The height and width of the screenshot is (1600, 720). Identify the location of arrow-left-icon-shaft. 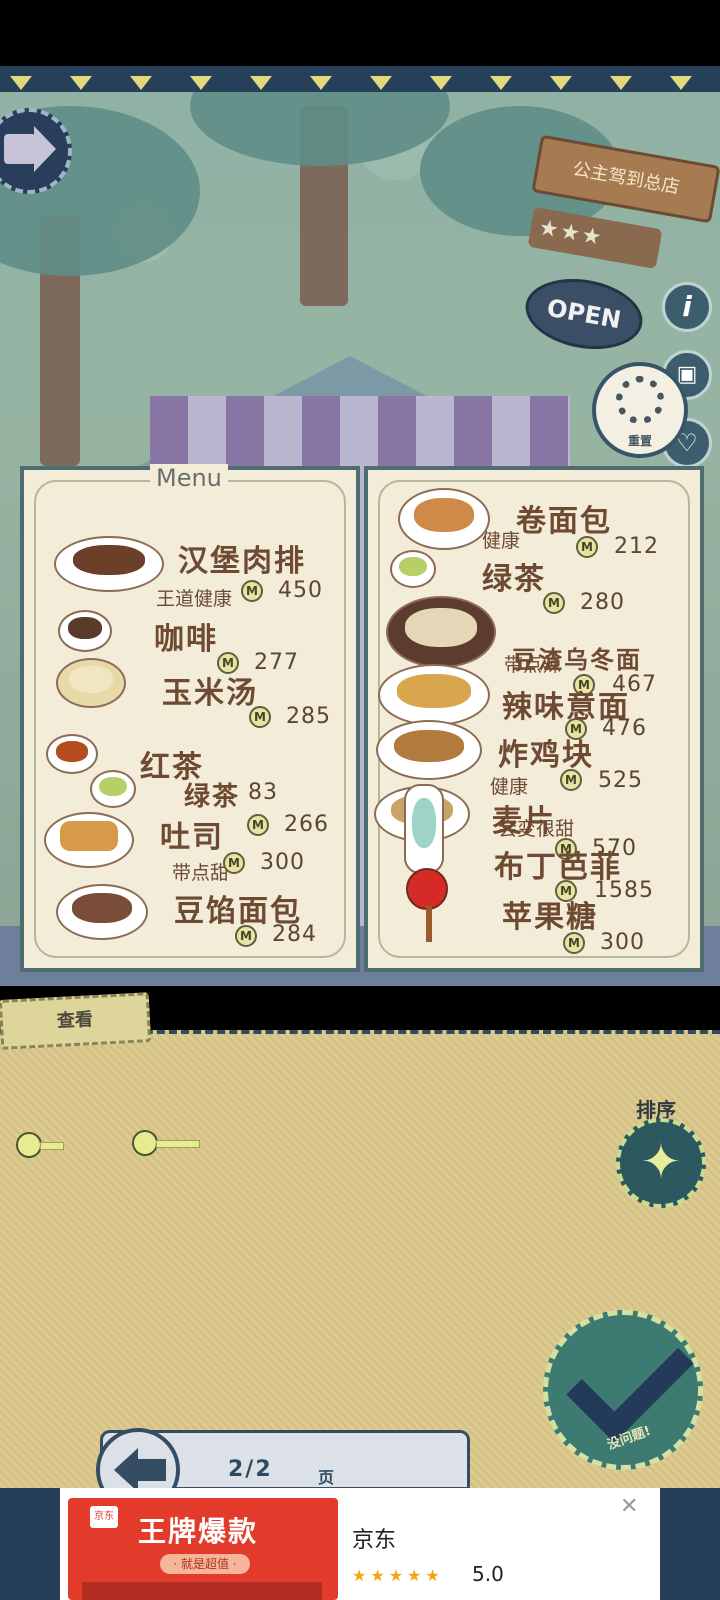
(151, 1470).